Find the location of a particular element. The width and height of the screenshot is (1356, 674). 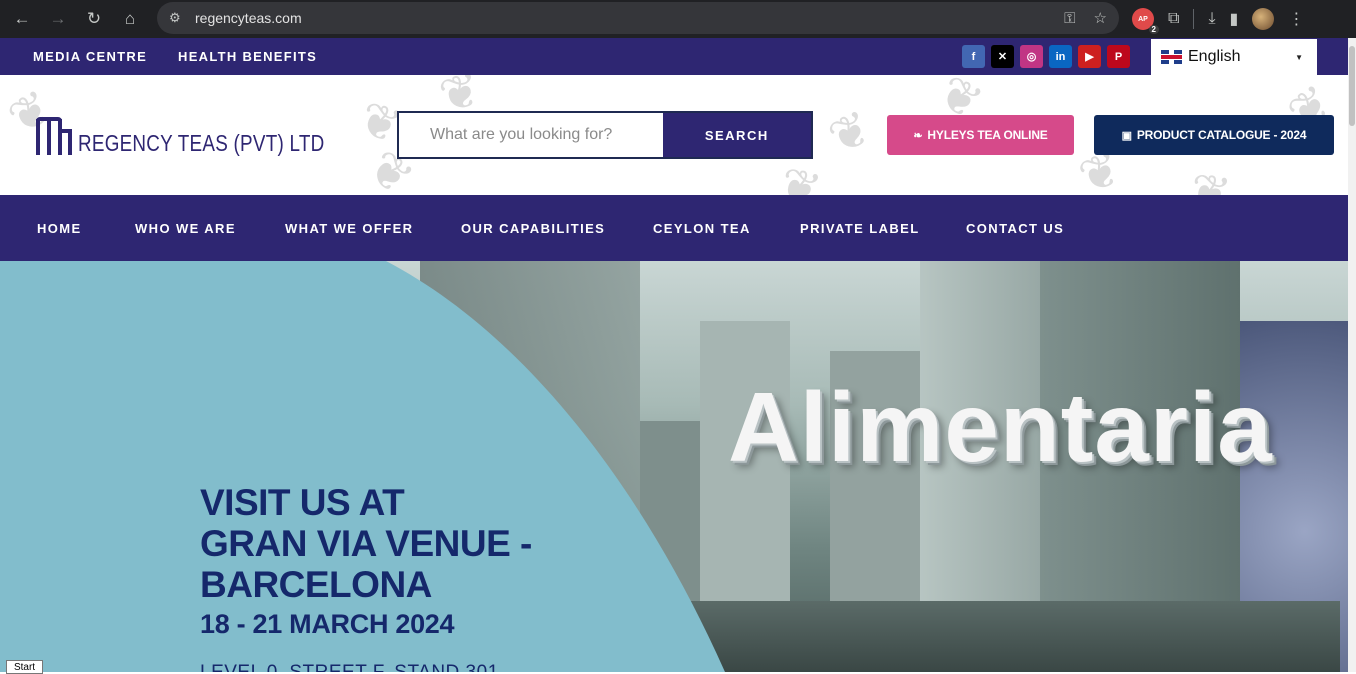

catalogue-button-label: PRODUCT CATALOGUE - 2024 is located at coordinates (1221, 135).